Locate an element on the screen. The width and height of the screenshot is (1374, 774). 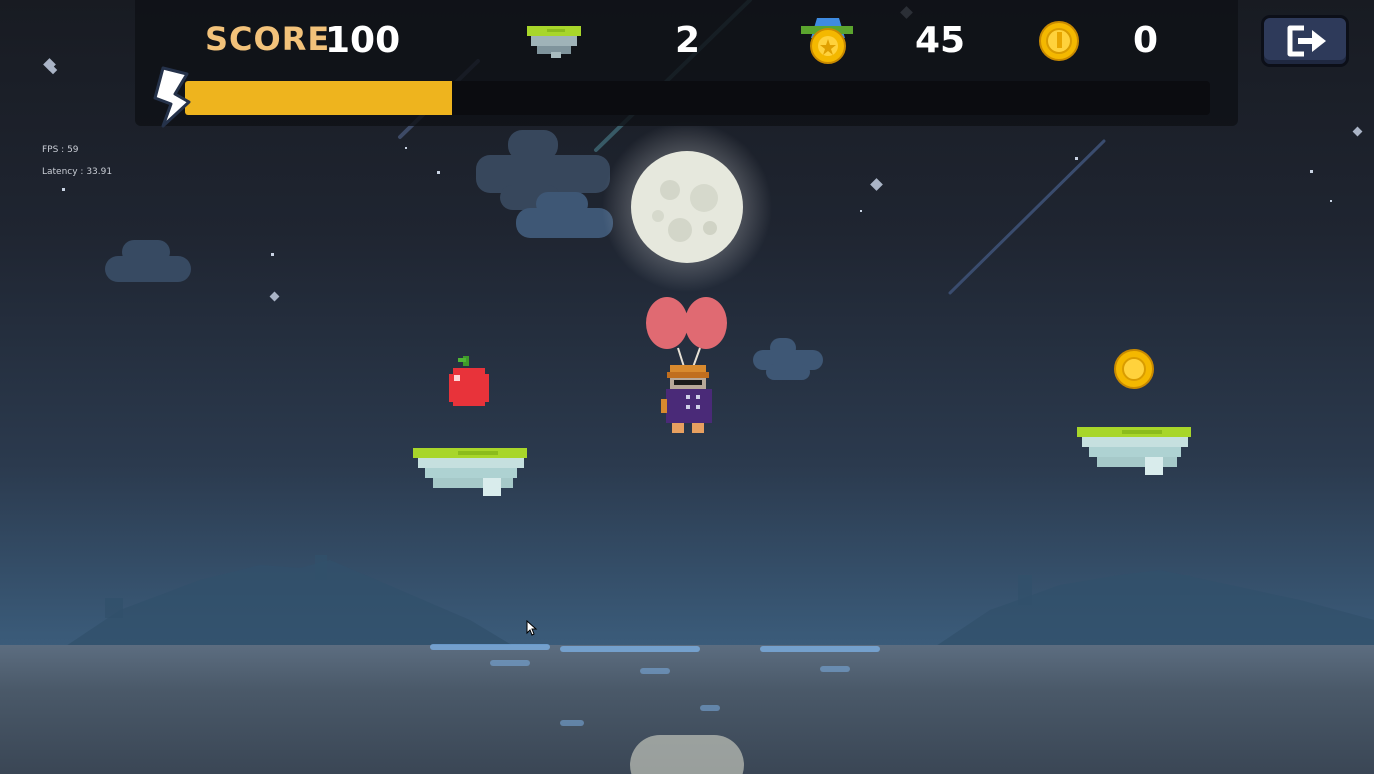
moon-reflection is located at coordinates (687, 754).